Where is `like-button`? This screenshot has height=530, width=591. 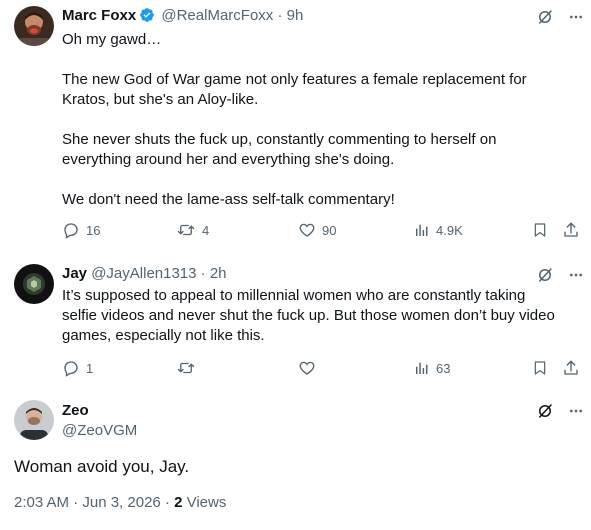 like-button is located at coordinates (307, 368).